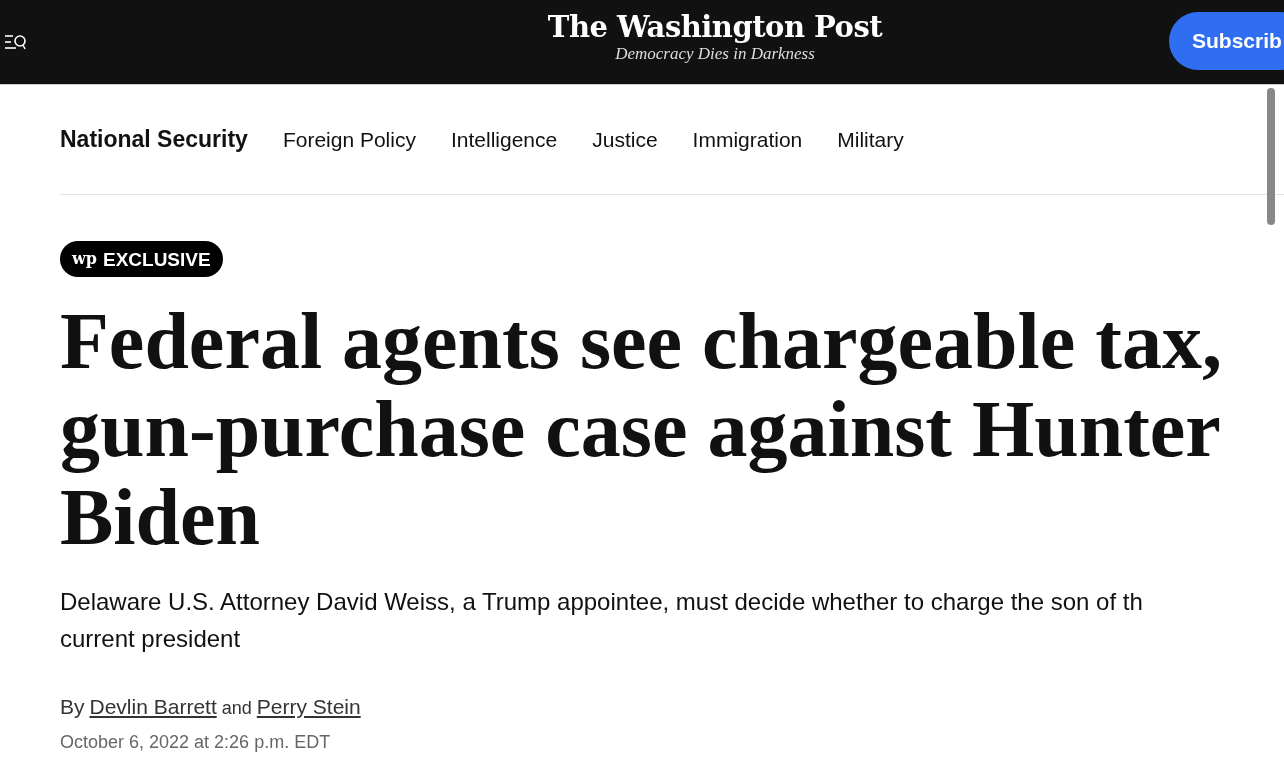  I want to click on subscribe-button: Subscrib, so click(1226, 41).